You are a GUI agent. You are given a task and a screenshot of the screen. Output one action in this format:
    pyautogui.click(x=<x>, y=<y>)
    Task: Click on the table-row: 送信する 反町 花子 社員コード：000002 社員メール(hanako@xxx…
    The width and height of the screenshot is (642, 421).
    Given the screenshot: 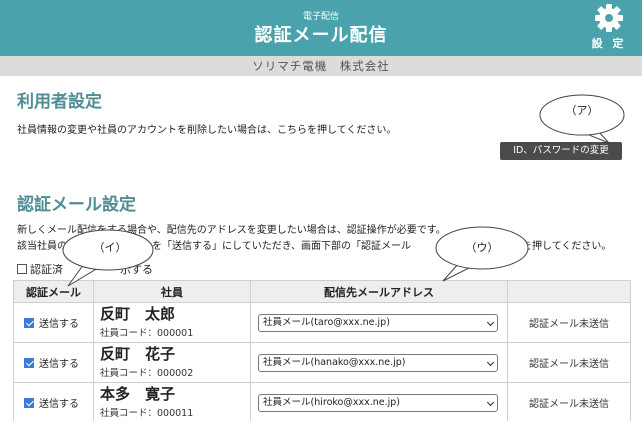 What is the action you would take?
    pyautogui.click(x=322, y=362)
    